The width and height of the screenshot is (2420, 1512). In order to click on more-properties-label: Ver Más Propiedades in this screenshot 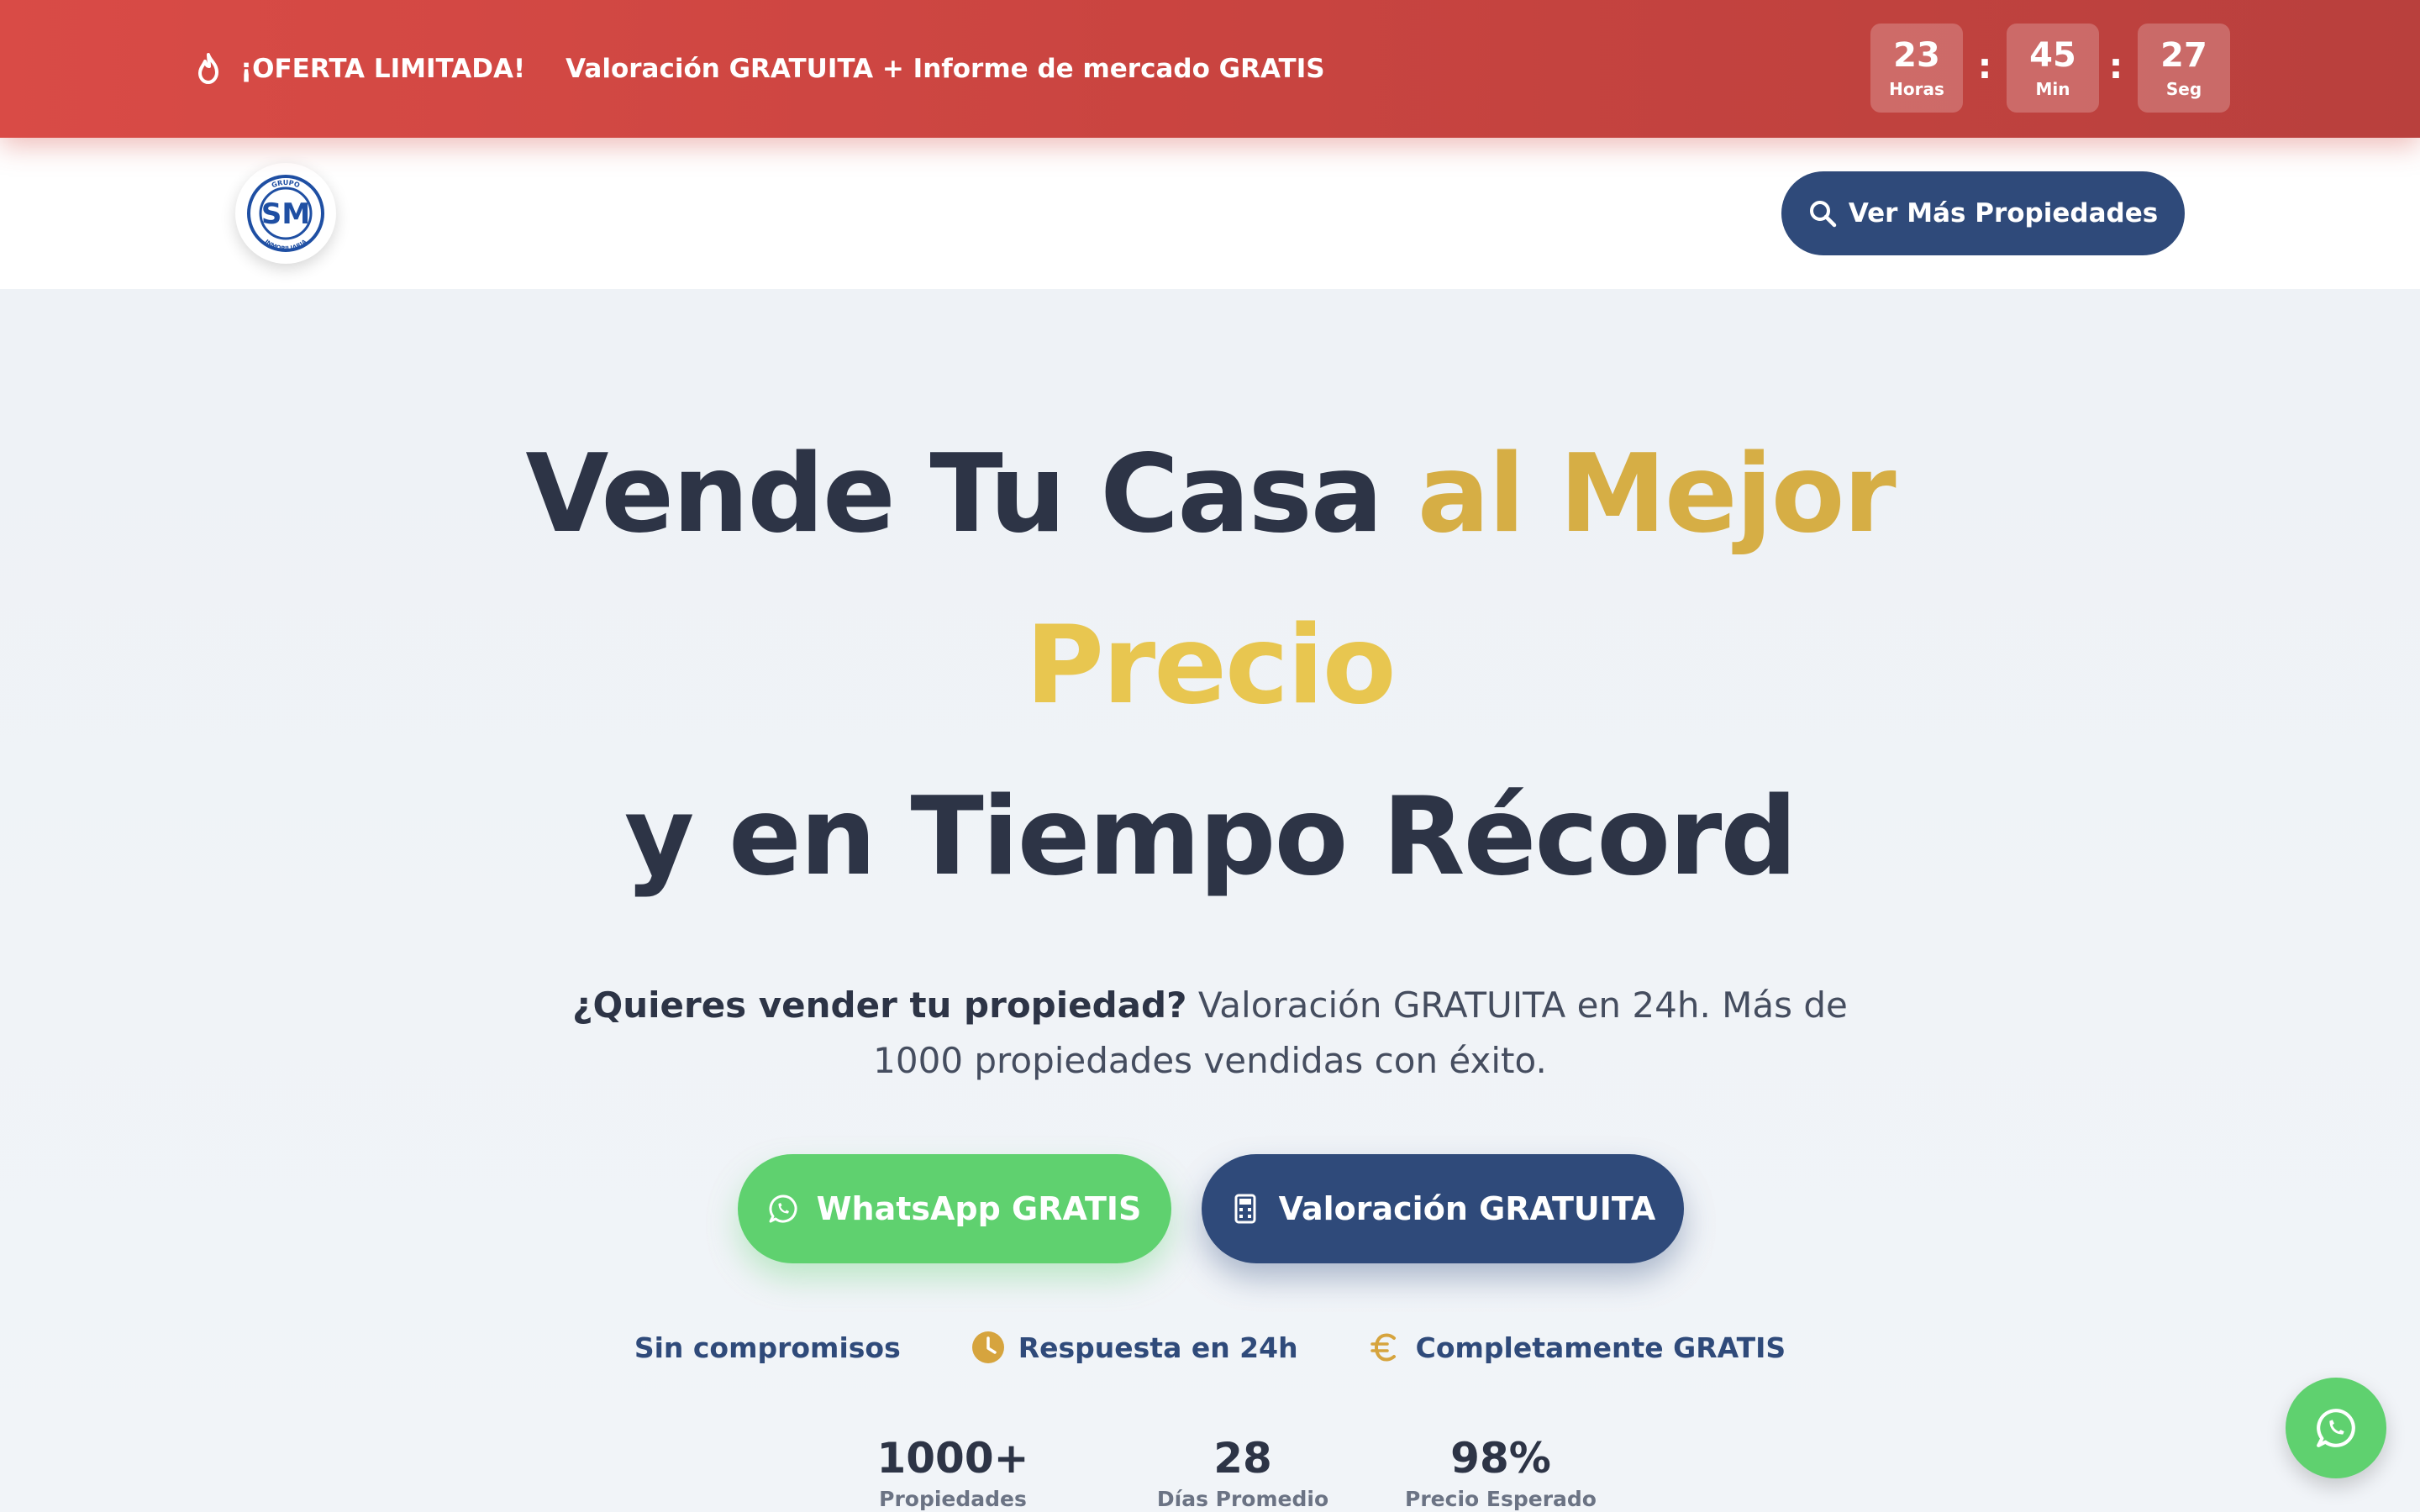, I will do `click(2003, 213)`.